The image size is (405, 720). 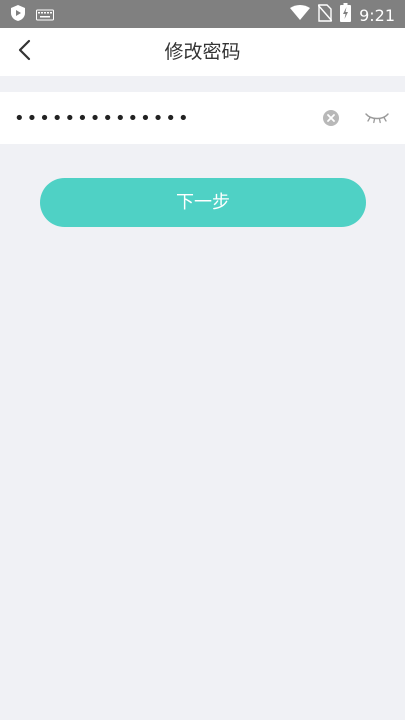 I want to click on next-button: 下一步, so click(x=203, y=202).